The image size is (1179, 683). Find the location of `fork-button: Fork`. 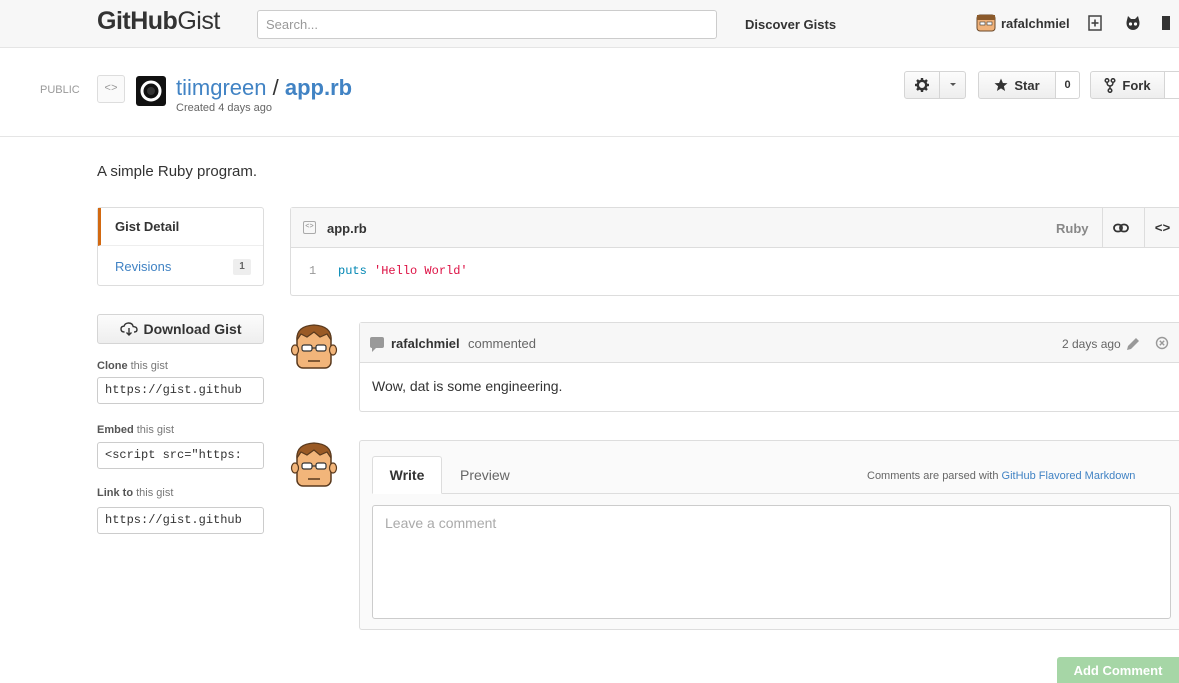

fork-button: Fork is located at coordinates (1127, 85).